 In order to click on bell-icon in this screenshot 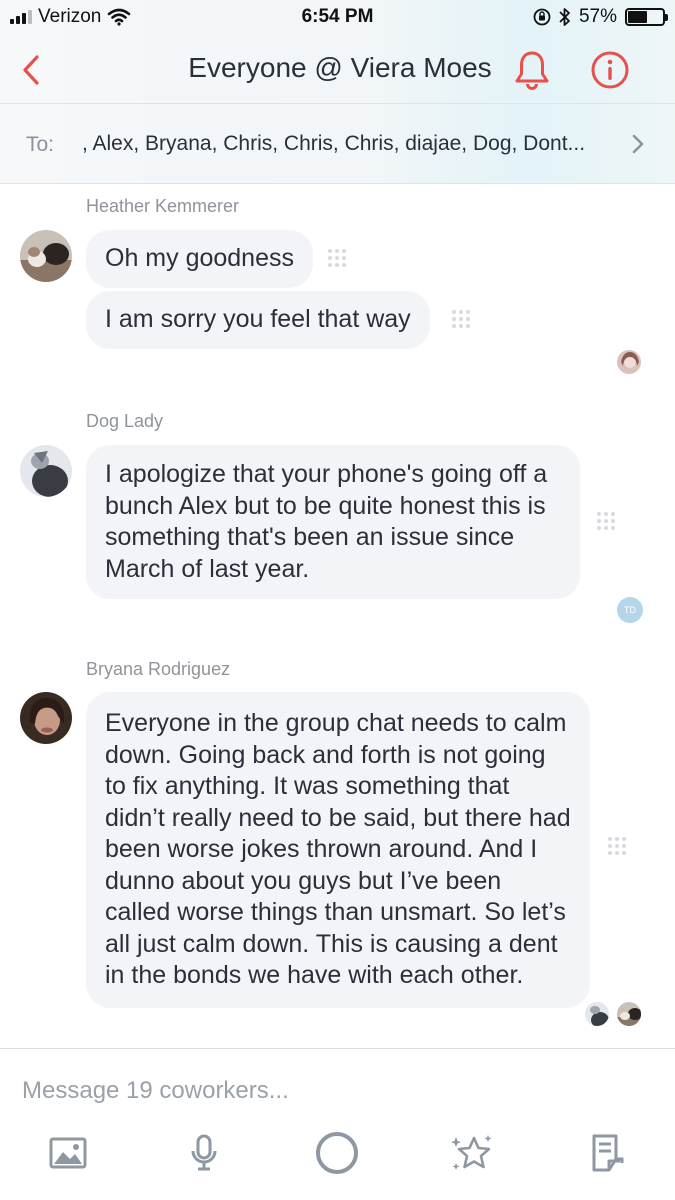, I will do `click(532, 70)`.